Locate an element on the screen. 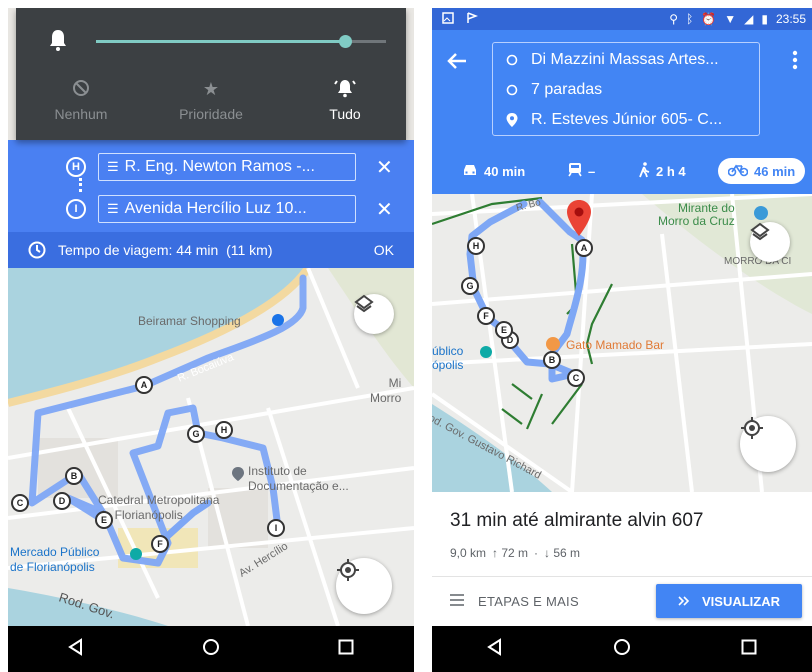 The height and width of the screenshot is (672, 812). tab-bike: 46 min is located at coordinates (762, 171).